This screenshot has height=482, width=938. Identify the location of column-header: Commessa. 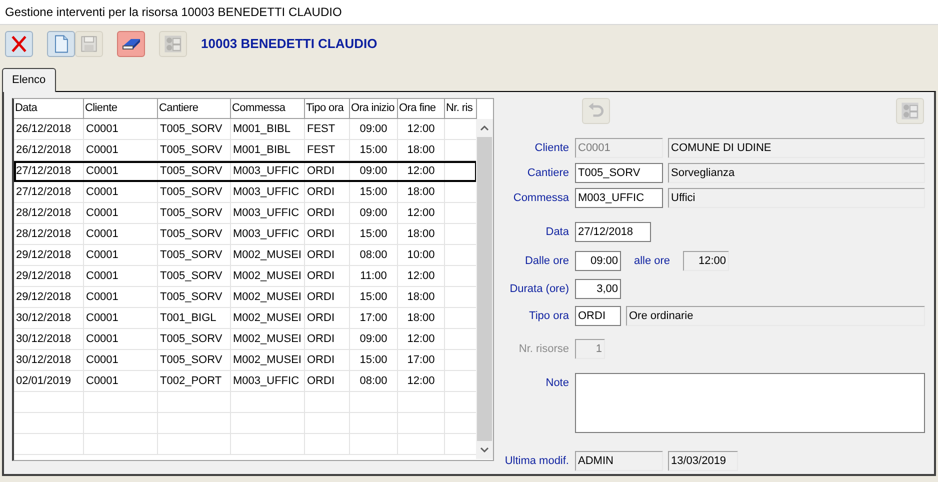
(268, 108).